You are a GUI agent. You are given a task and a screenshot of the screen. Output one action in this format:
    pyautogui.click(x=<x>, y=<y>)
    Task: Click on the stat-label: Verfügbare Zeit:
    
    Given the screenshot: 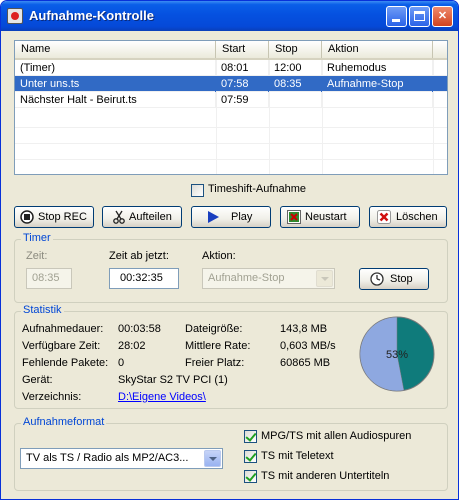 What is the action you would take?
    pyautogui.click(x=61, y=346)
    